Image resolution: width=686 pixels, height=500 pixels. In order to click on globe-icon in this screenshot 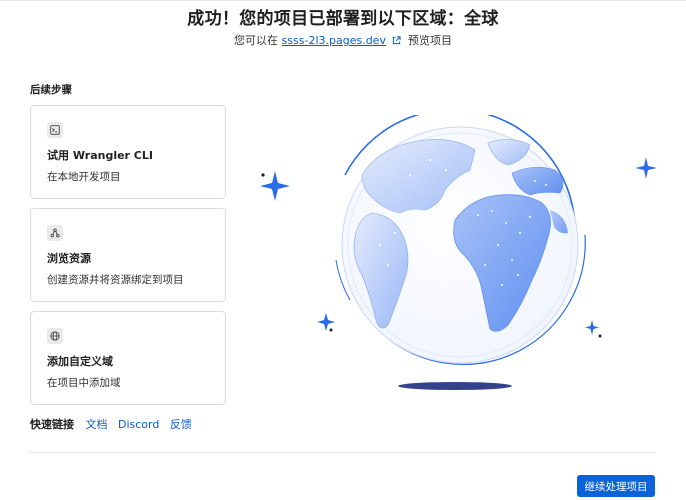, I will do `click(55, 336)`.